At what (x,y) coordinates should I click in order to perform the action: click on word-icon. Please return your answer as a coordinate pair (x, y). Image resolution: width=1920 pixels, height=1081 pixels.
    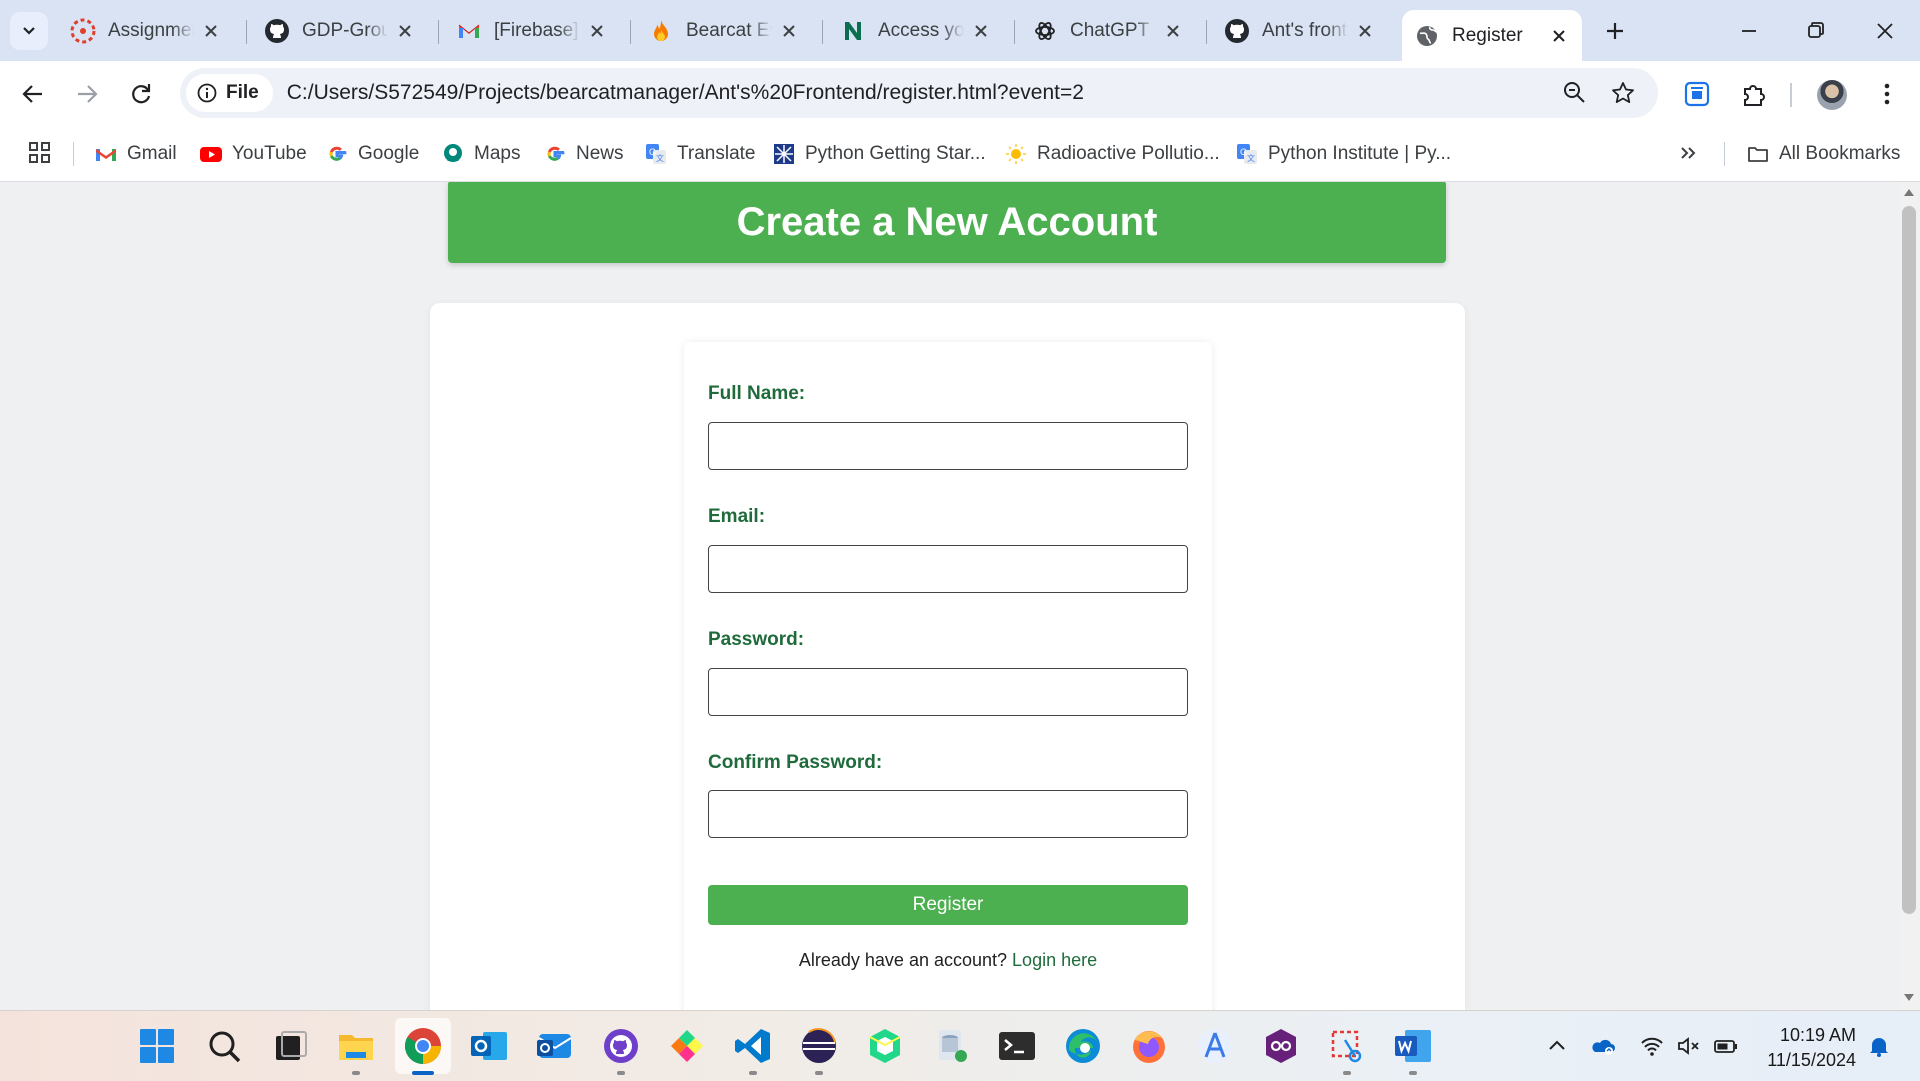
    Looking at the image, I should click on (1413, 1046).